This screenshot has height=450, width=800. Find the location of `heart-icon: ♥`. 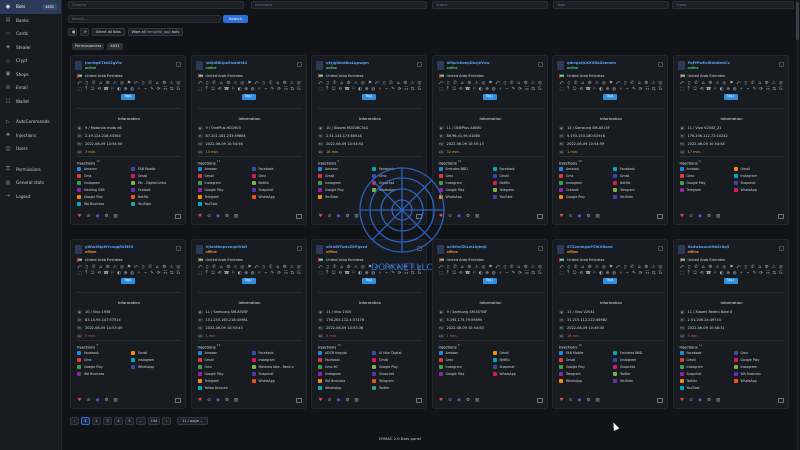

heart-icon: ♥ is located at coordinates (79, 400).